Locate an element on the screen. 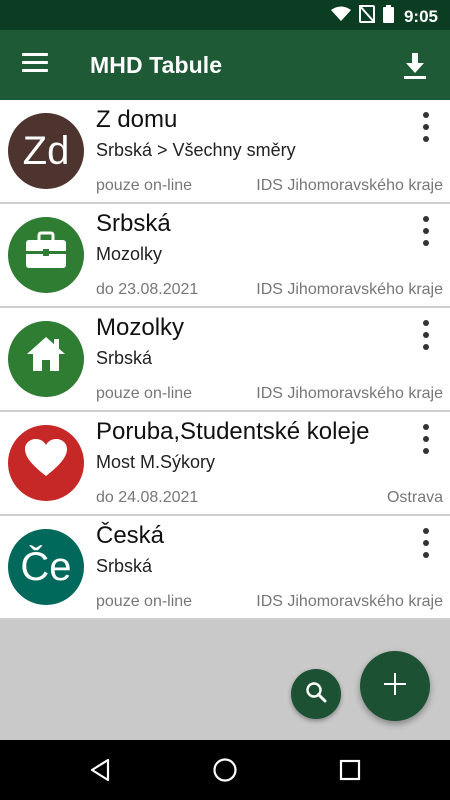 The width and height of the screenshot is (450, 800). item-title: Srbská is located at coordinates (133, 223).